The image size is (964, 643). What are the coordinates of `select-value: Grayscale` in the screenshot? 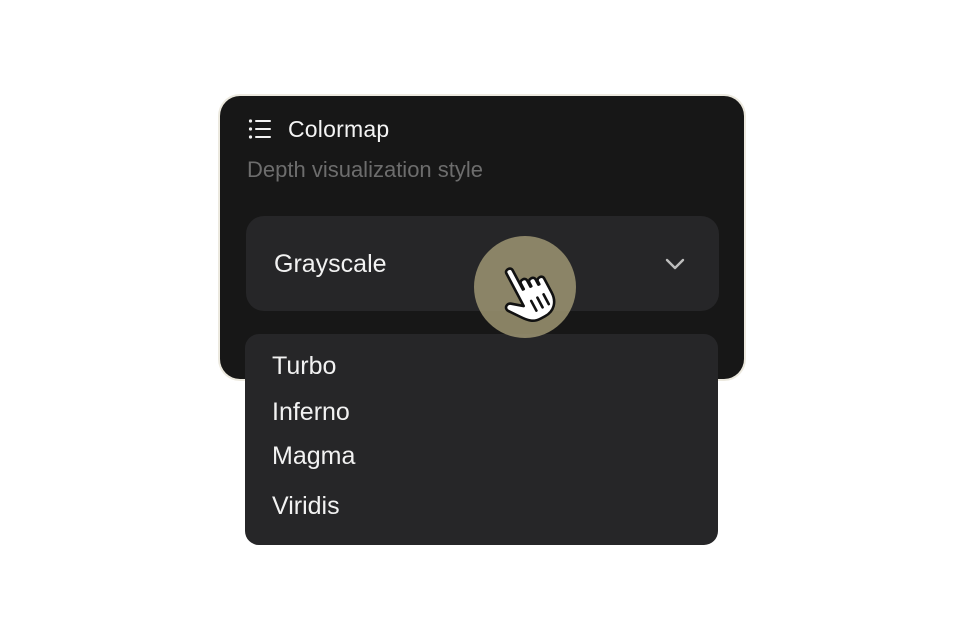 It's located at (330, 264).